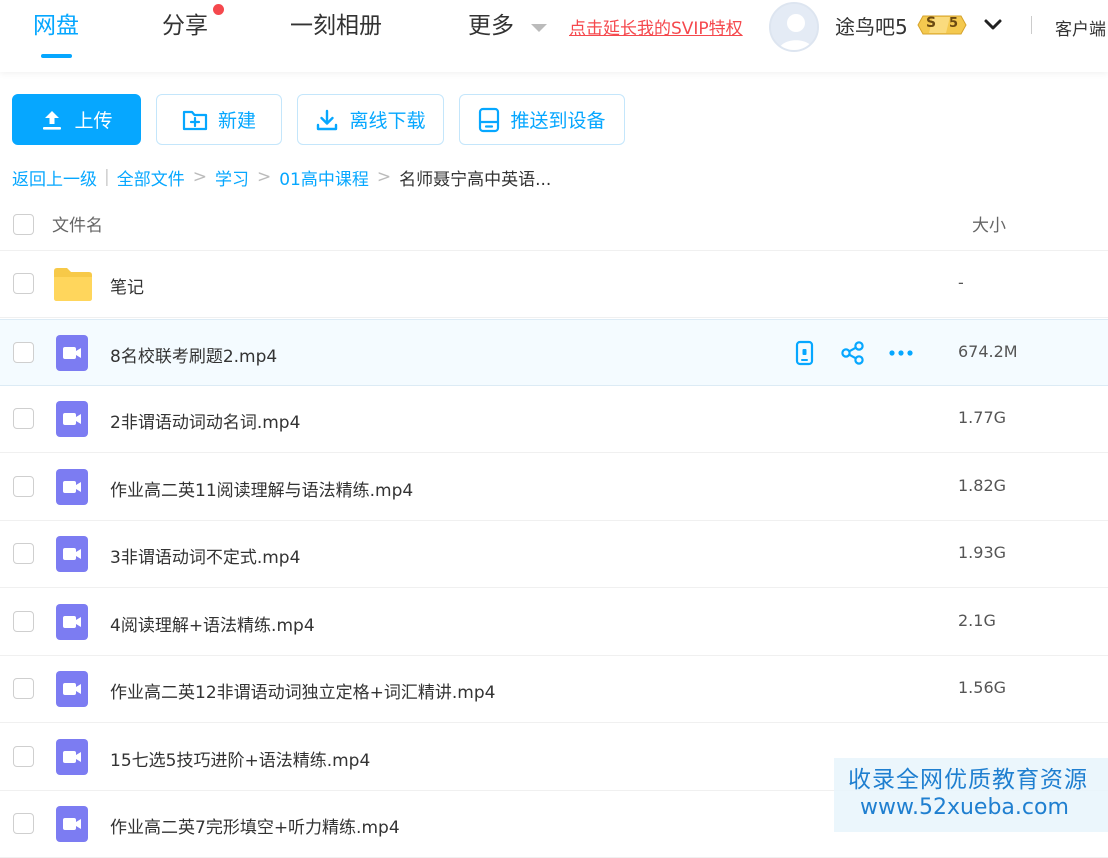  Describe the element at coordinates (993, 25) in the screenshot. I see `chevron-down-icon` at that location.